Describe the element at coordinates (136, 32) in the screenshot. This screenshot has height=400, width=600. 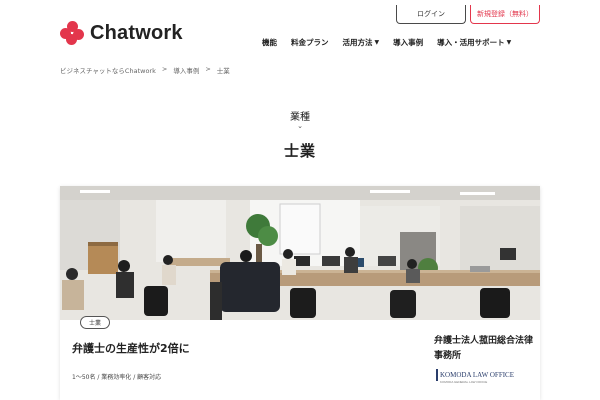
I see `logo-text: Chatwork` at that location.